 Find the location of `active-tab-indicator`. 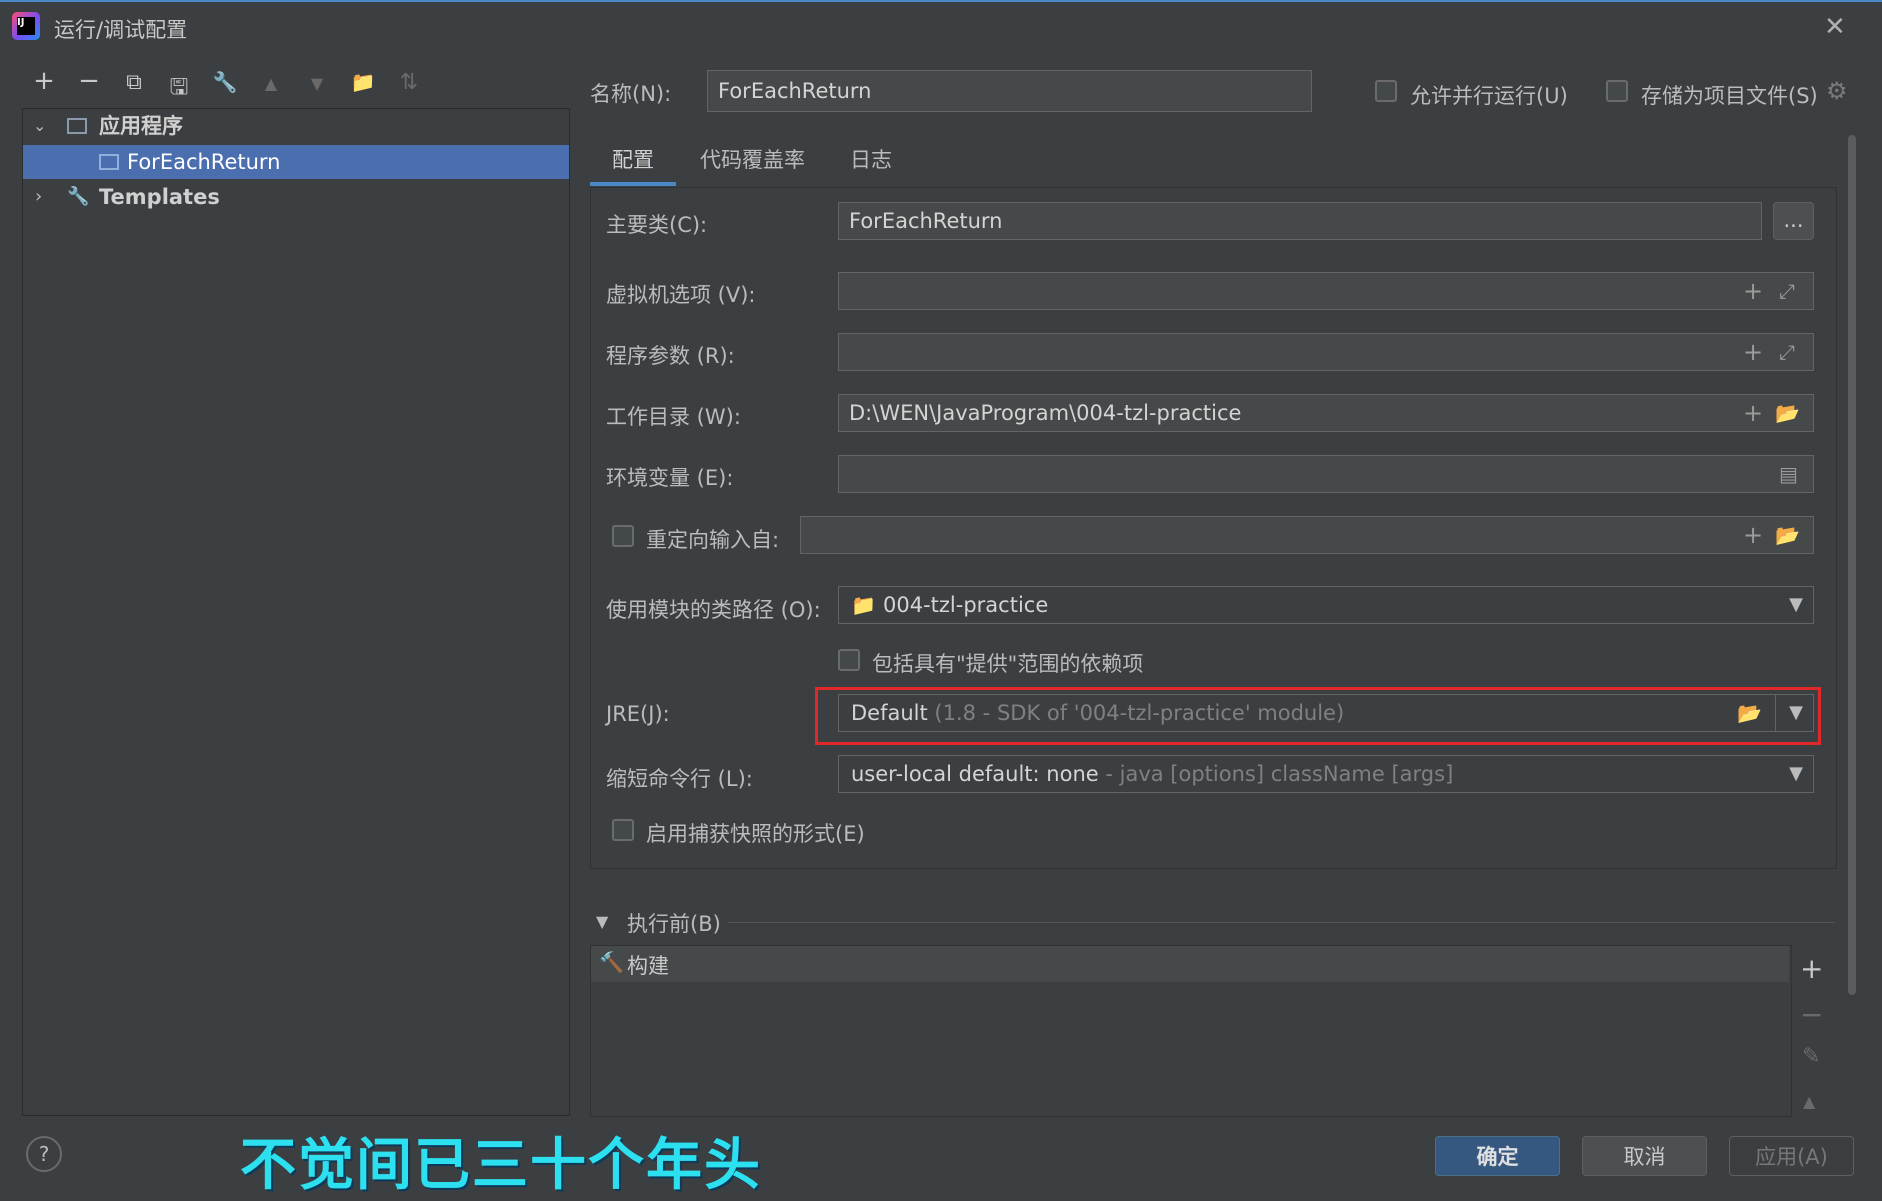

active-tab-indicator is located at coordinates (633, 184).